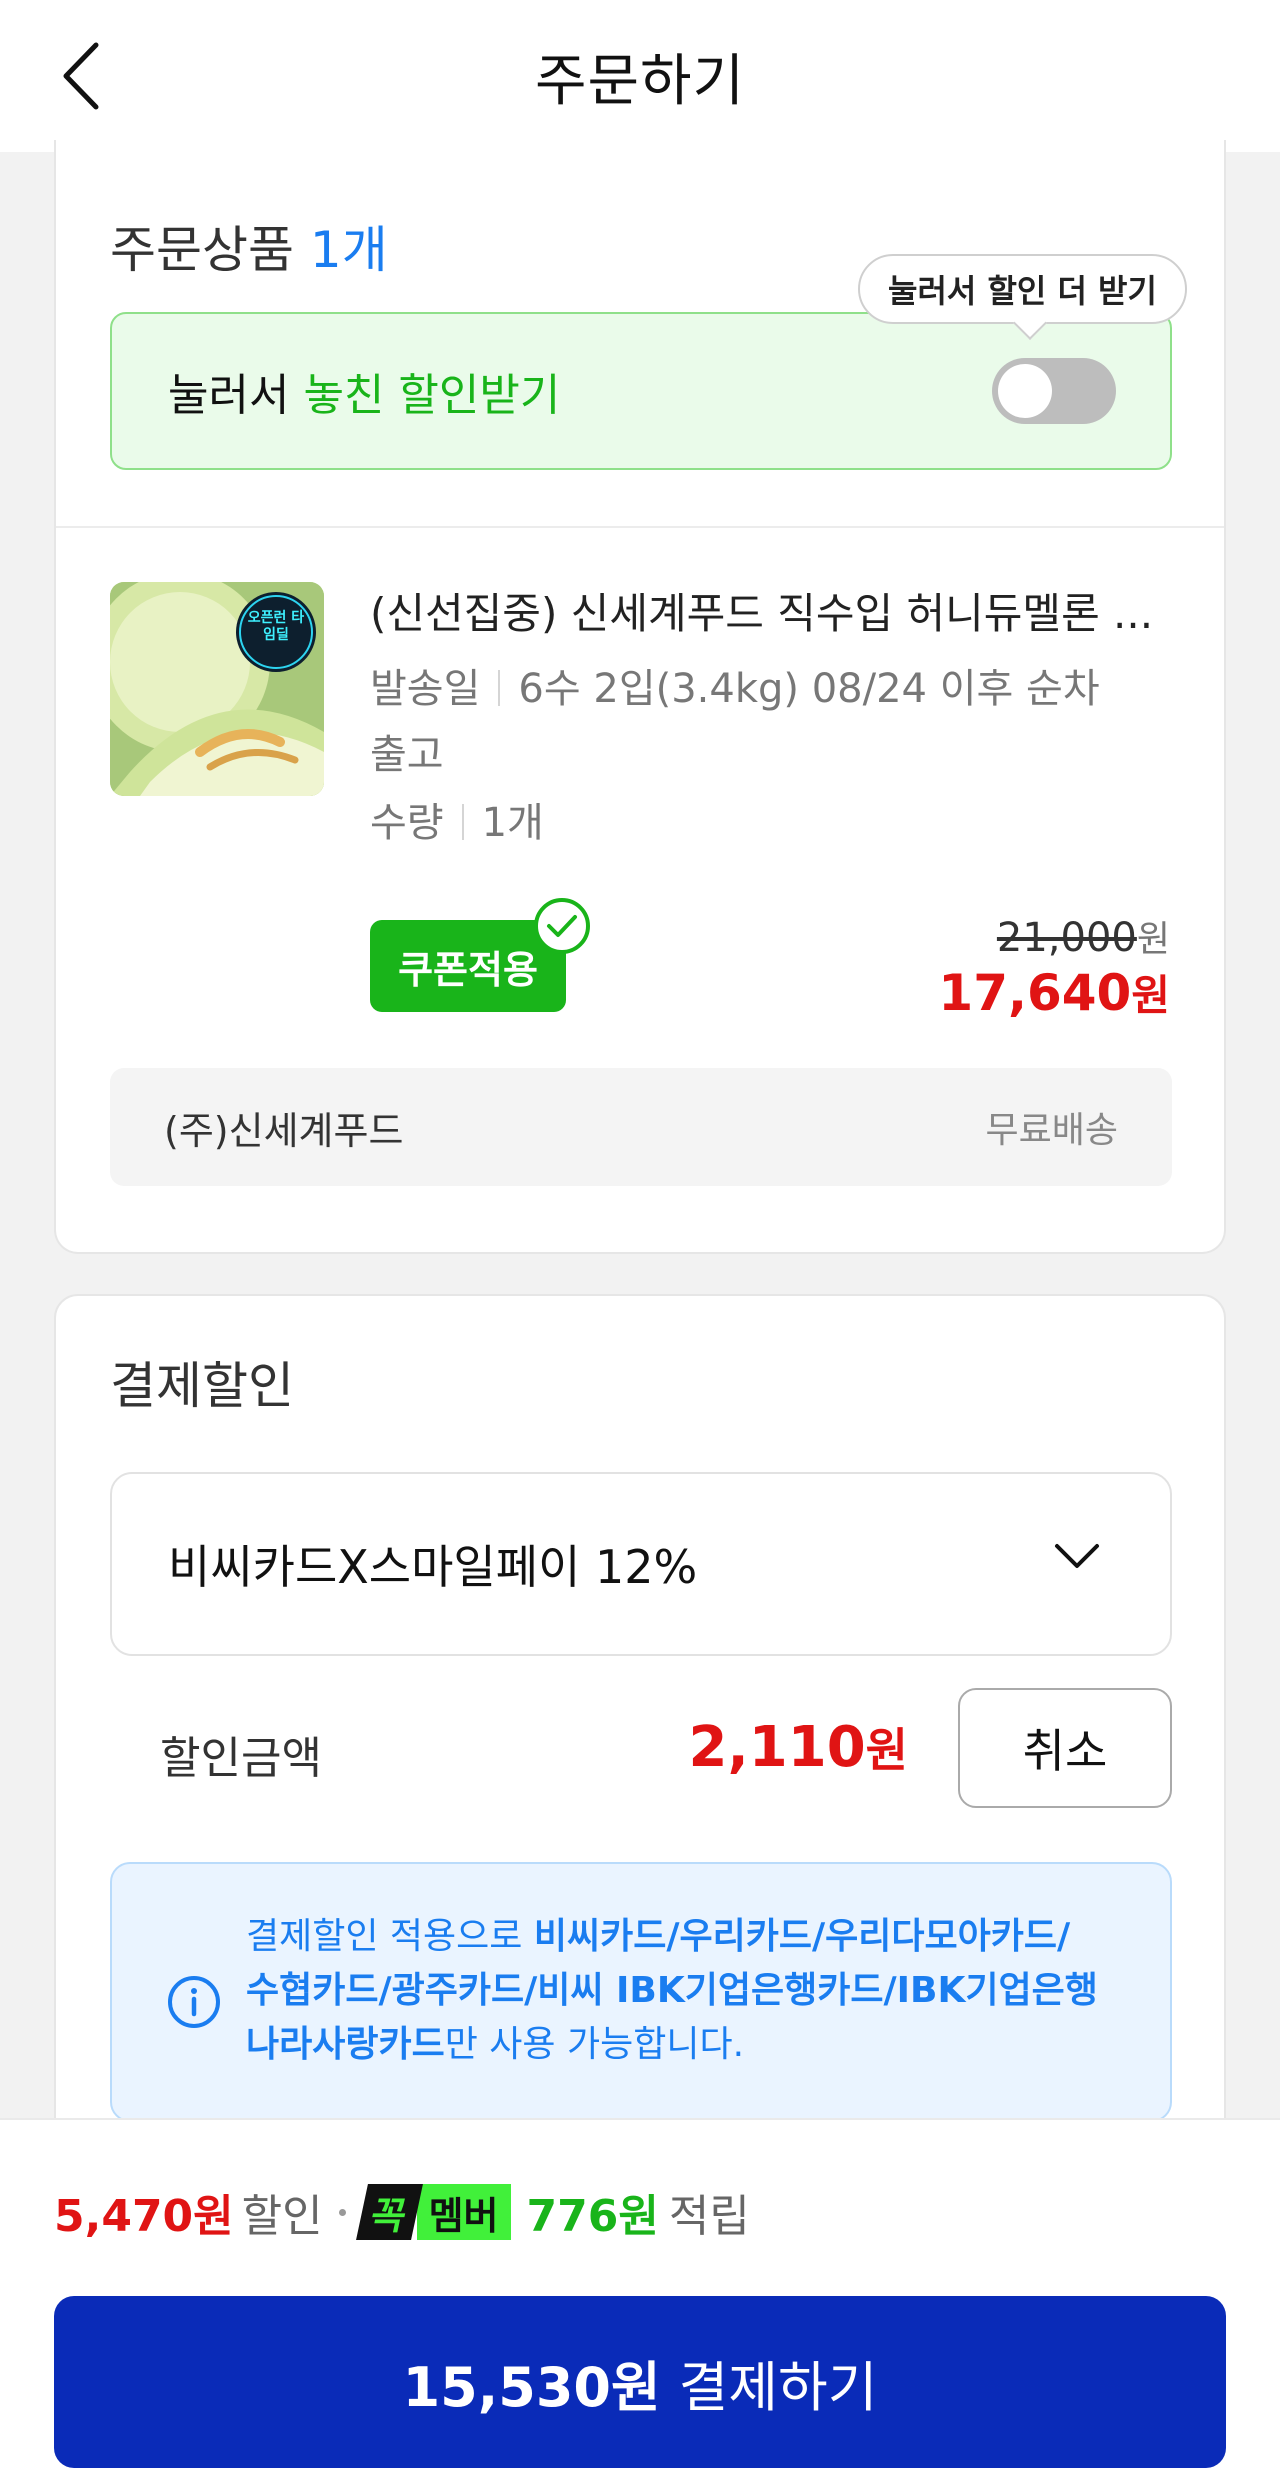 The image size is (1280, 2476). What do you see at coordinates (1065, 1748) in the screenshot?
I see `cancel-discount-button: 취소` at bounding box center [1065, 1748].